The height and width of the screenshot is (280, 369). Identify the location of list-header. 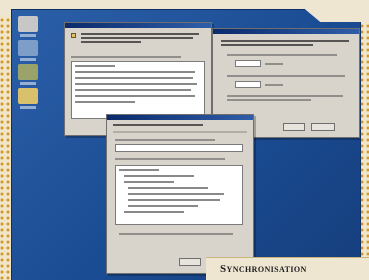
(95, 66).